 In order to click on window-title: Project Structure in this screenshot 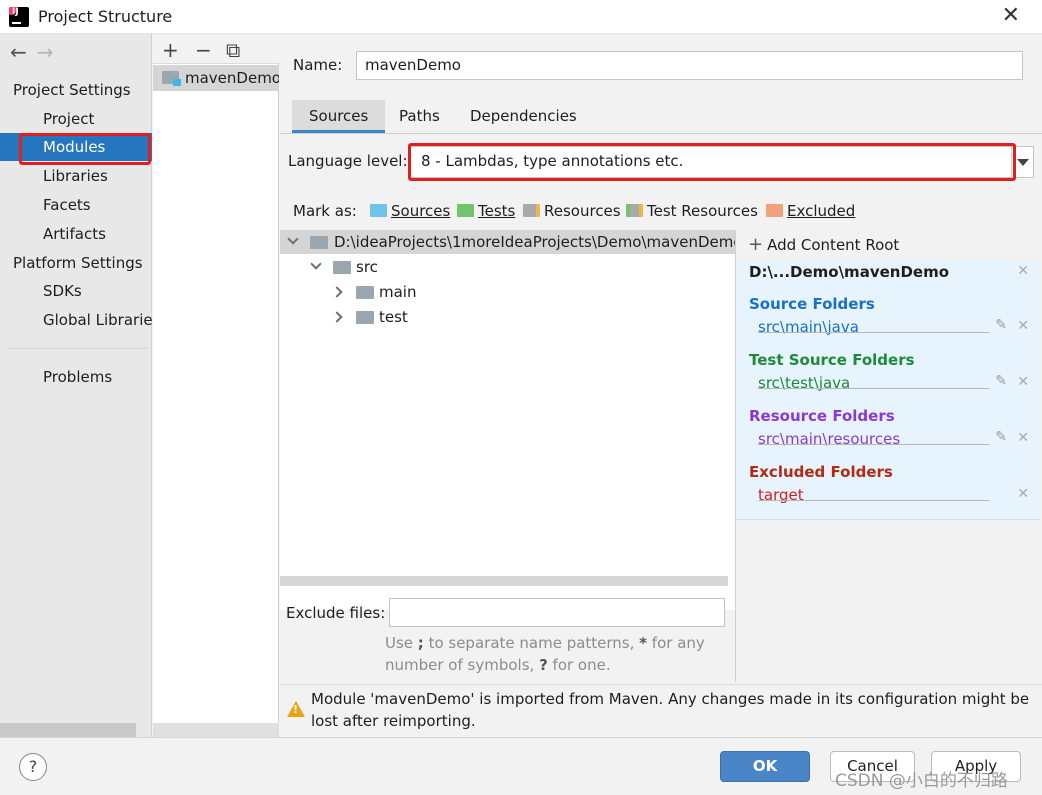, I will do `click(105, 16)`.